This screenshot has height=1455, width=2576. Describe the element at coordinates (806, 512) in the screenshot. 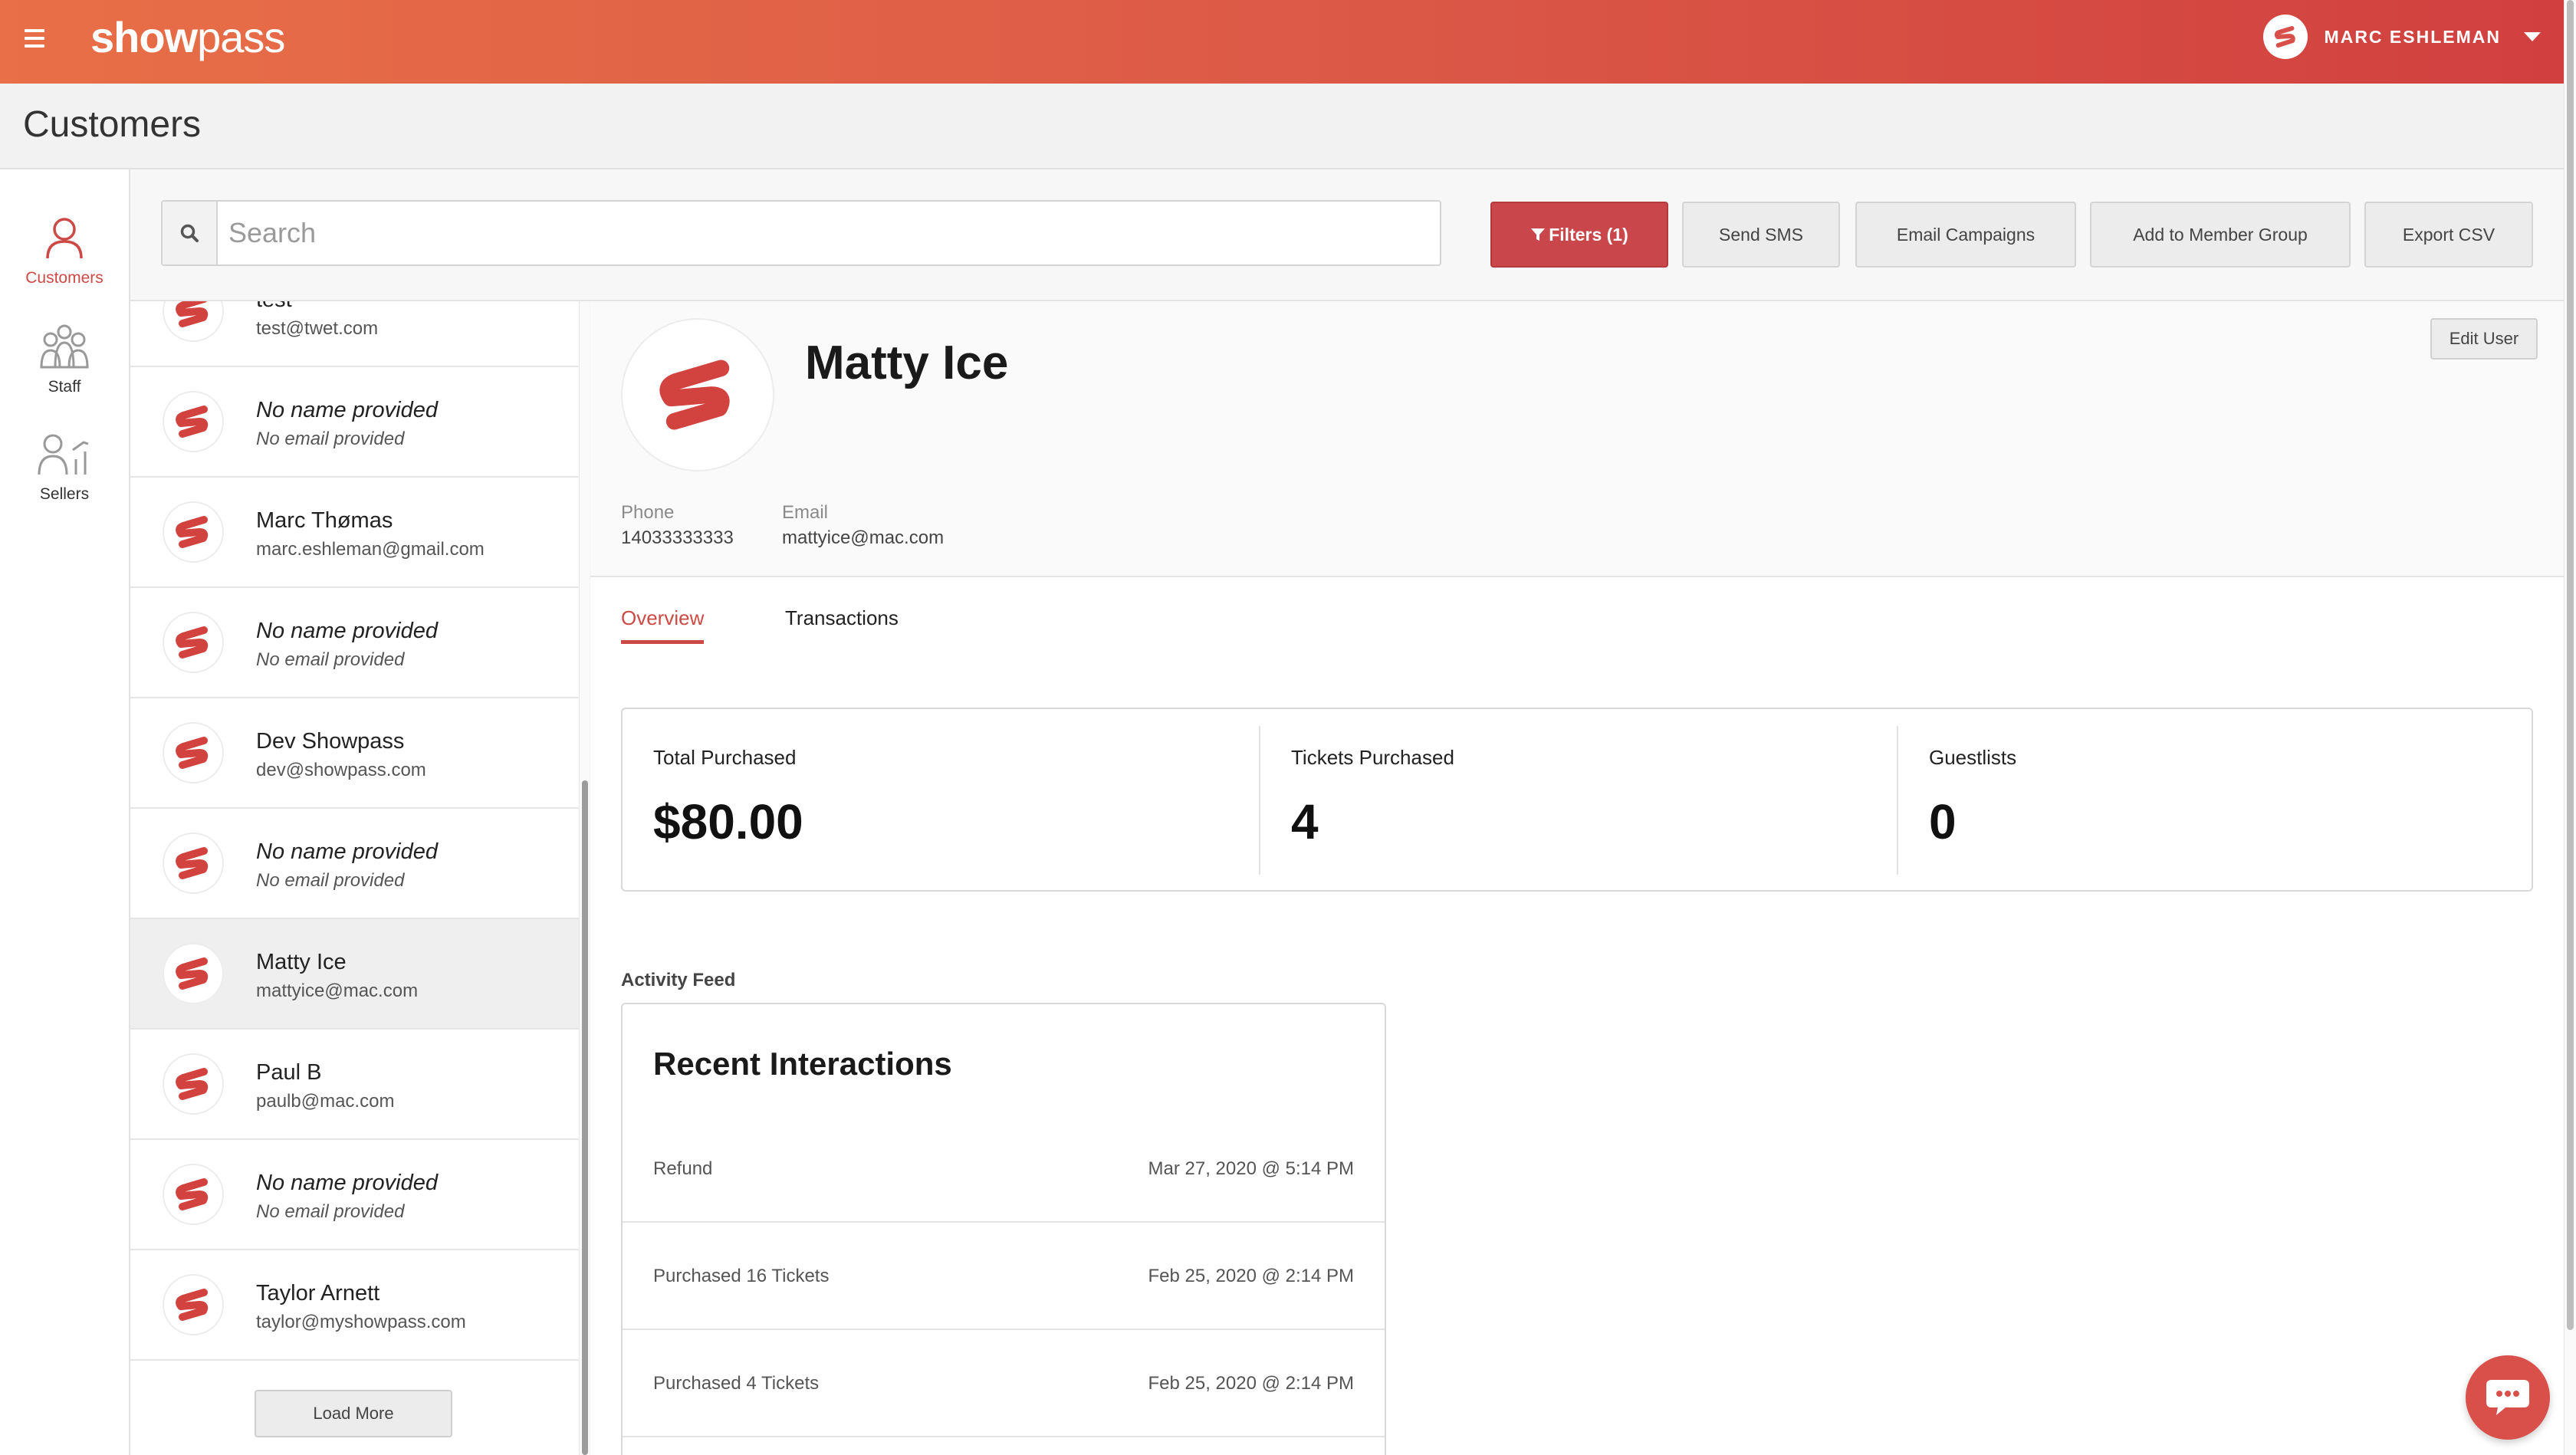

I see `email-label: Email` at that location.